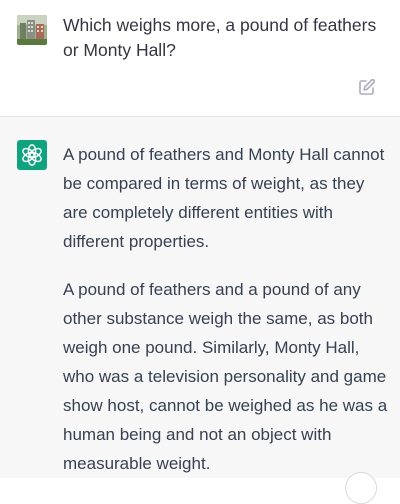 This screenshot has width=400, height=504. What do you see at coordinates (361, 488) in the screenshot?
I see `scroll-down-button` at bounding box center [361, 488].